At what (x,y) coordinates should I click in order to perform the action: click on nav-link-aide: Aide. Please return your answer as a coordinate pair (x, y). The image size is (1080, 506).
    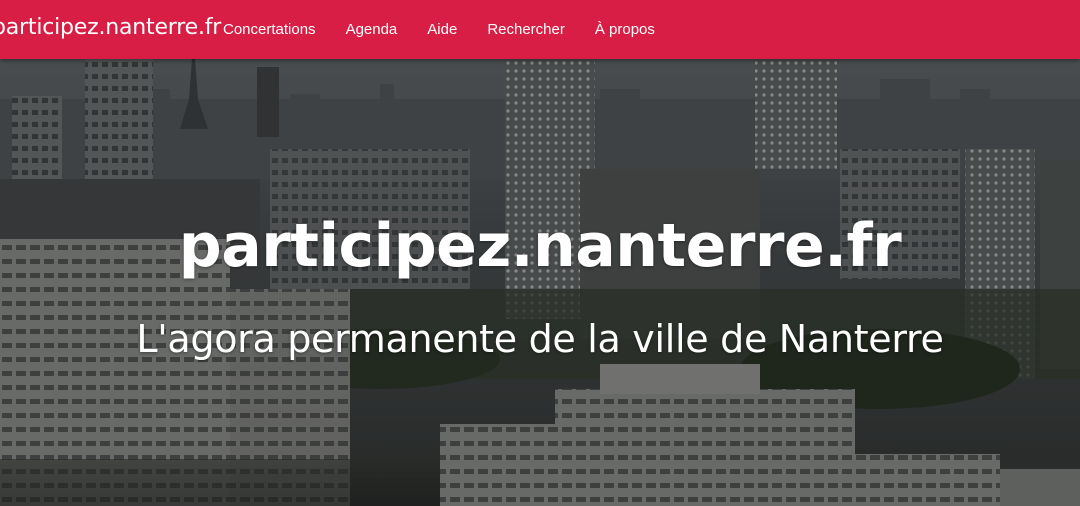
    Looking at the image, I should click on (442, 29).